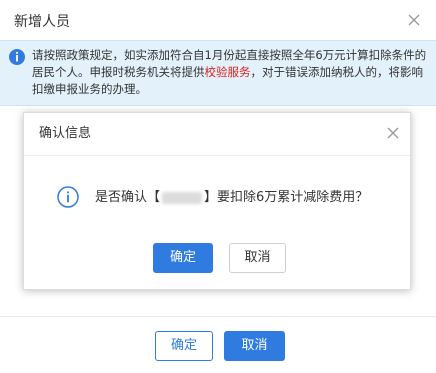  I want to click on modal-cancel-button: 取消, so click(257, 258).